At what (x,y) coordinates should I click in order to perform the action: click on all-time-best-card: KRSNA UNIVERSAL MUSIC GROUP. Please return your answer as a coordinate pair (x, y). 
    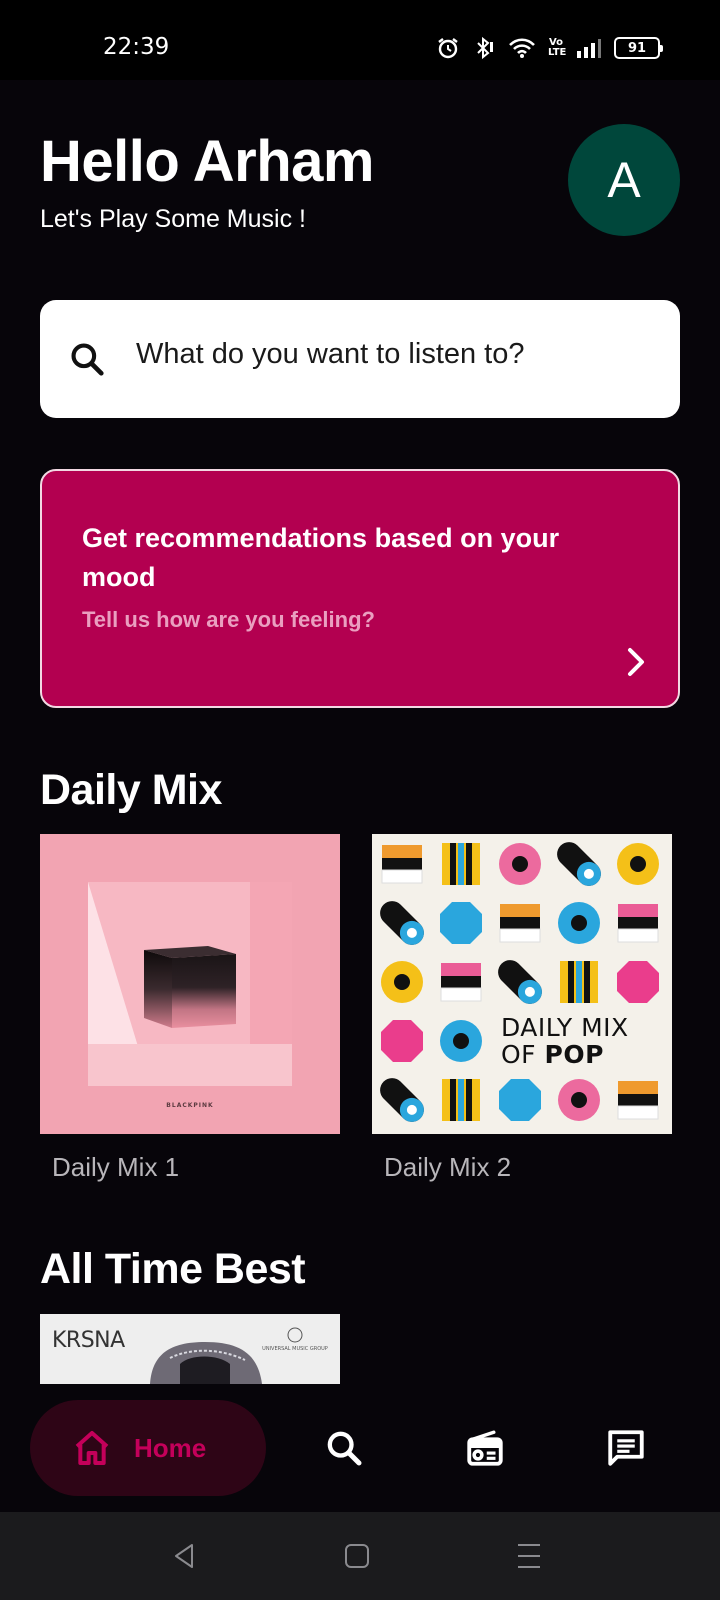
    Looking at the image, I should click on (190, 1349).